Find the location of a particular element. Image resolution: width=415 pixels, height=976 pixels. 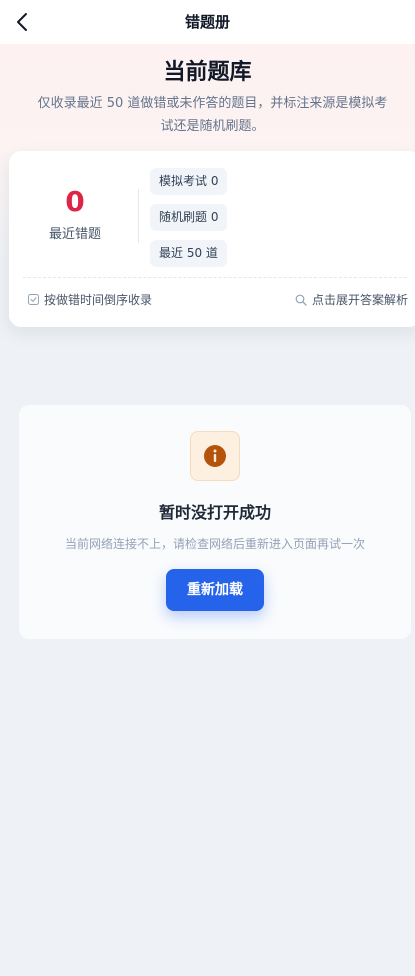

hero-title: 当前题库 is located at coordinates (207, 72).